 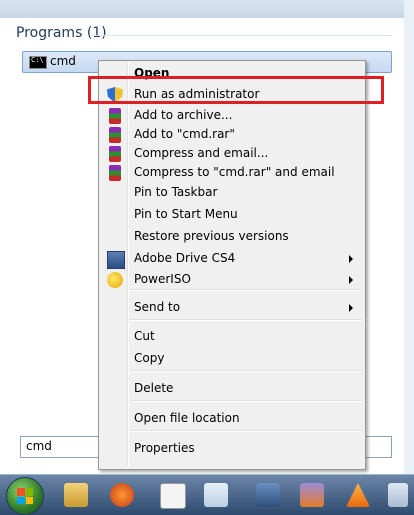 What do you see at coordinates (398, 495) in the screenshot?
I see `misc-icon` at bounding box center [398, 495].